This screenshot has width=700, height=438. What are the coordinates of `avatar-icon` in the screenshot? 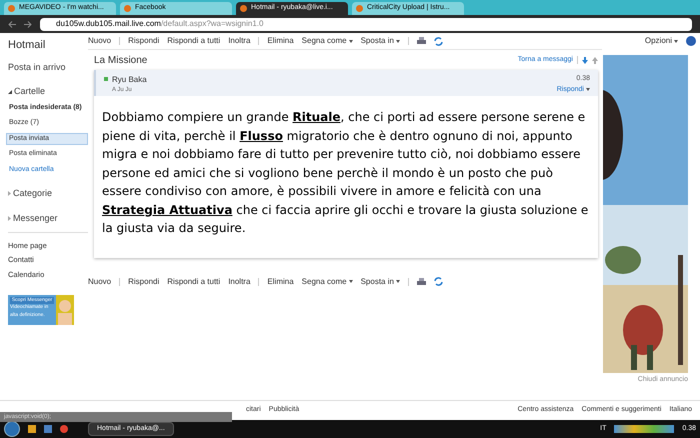 It's located at (65, 309).